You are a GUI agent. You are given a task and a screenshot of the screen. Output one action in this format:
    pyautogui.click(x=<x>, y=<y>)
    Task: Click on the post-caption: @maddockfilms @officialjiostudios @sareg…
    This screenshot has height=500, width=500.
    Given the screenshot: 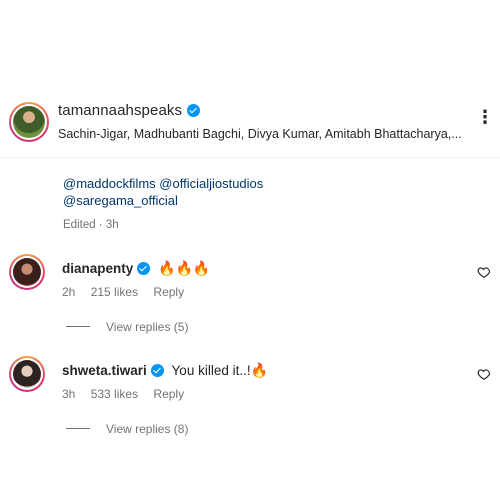 What is the action you would take?
    pyautogui.click(x=163, y=192)
    